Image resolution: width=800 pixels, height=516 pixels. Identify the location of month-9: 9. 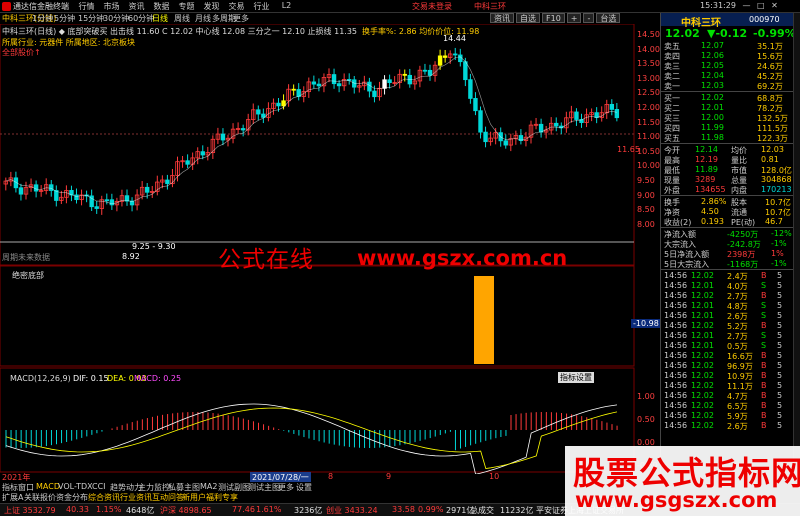
(389, 476).